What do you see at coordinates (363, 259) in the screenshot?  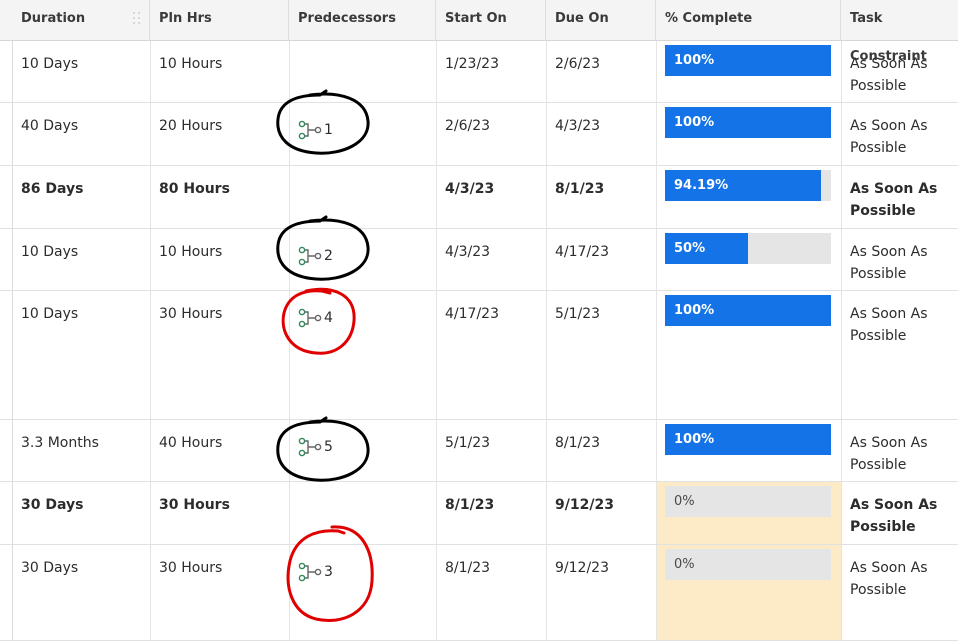 I see `cell-predecessors: 2` at bounding box center [363, 259].